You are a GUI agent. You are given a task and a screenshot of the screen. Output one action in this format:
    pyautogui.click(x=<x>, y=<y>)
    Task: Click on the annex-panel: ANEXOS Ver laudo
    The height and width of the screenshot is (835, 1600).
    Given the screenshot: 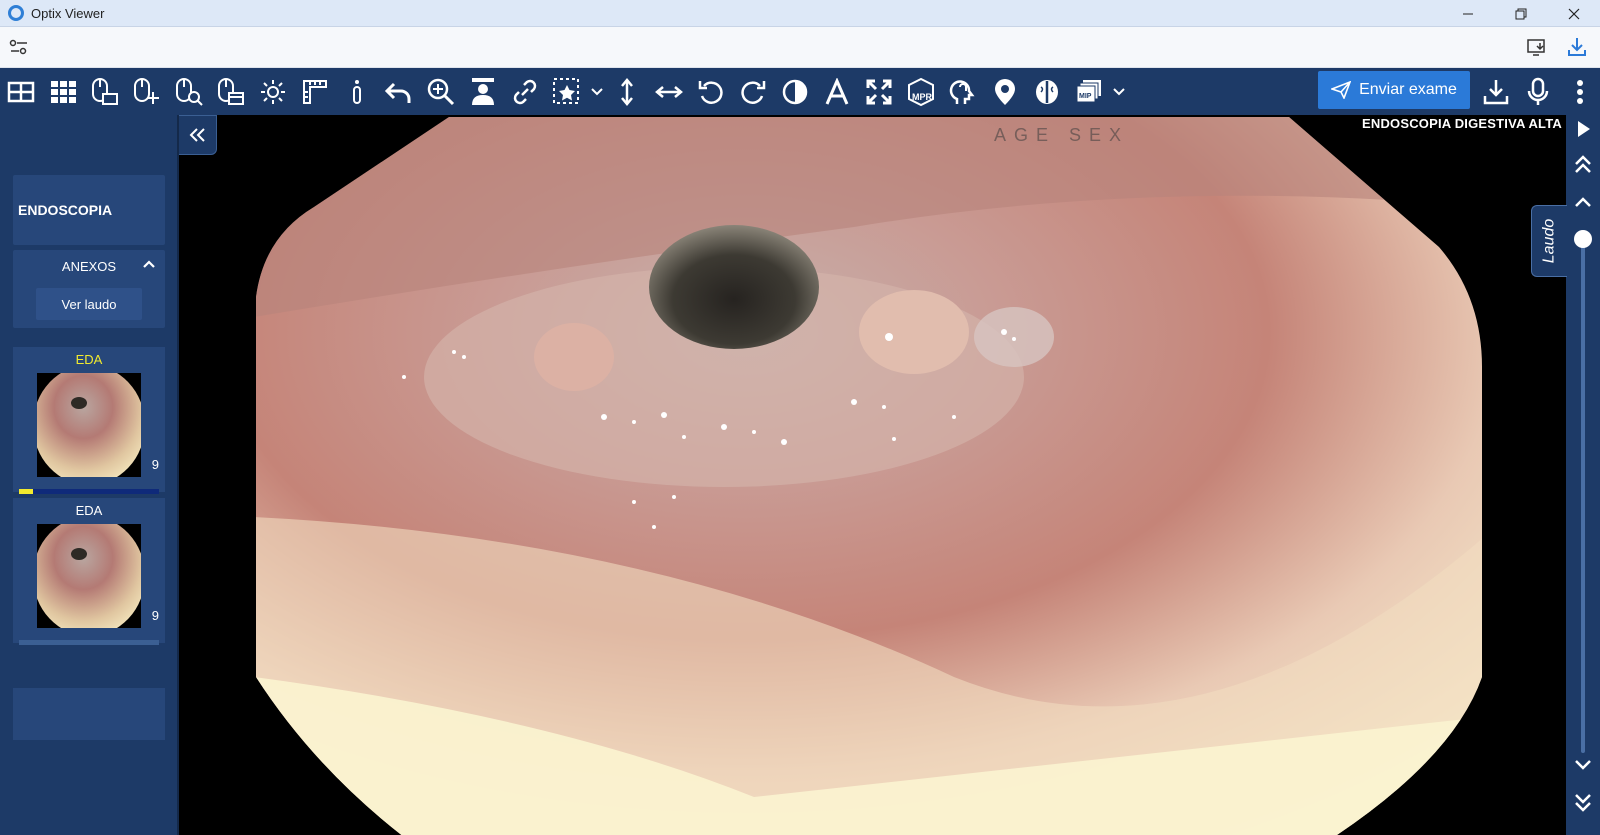 What is the action you would take?
    pyautogui.click(x=89, y=289)
    